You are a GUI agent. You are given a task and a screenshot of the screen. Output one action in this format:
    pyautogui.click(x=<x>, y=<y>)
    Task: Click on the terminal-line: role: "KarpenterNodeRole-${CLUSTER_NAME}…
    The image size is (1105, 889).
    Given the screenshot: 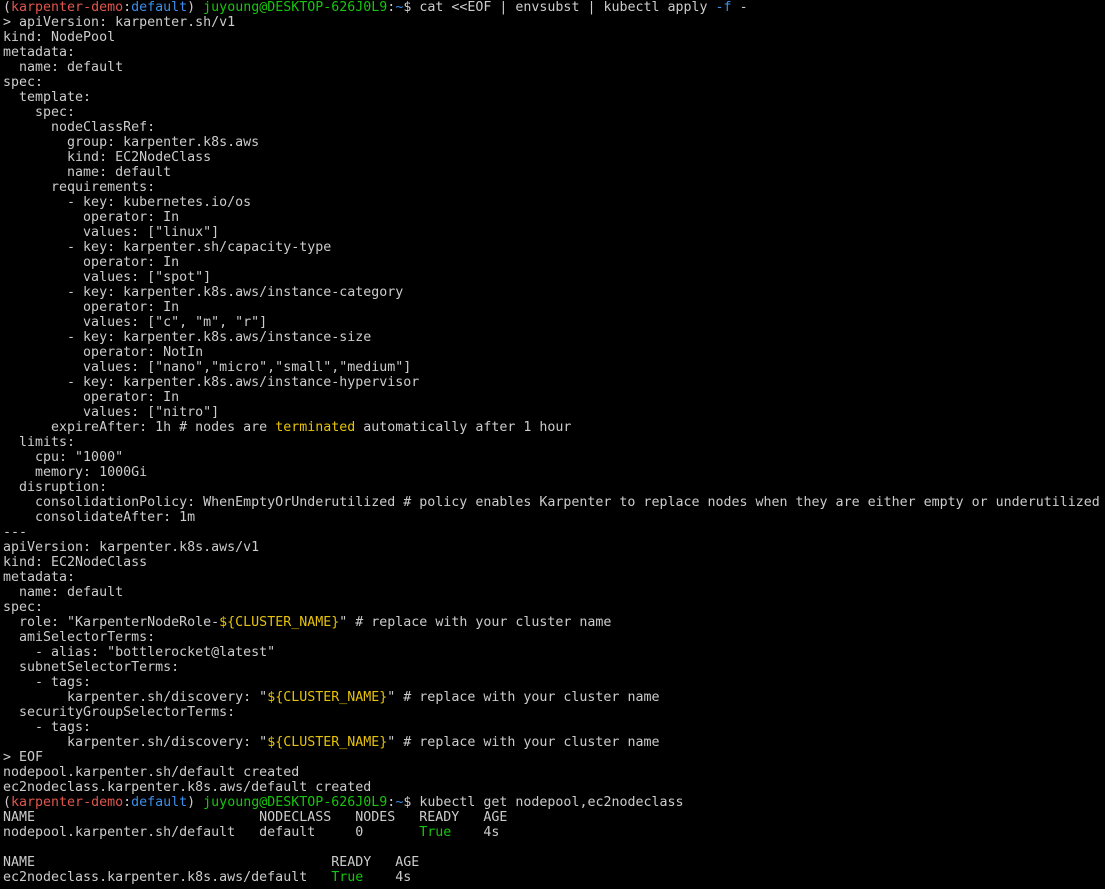 What is the action you would take?
    pyautogui.click(x=554, y=622)
    